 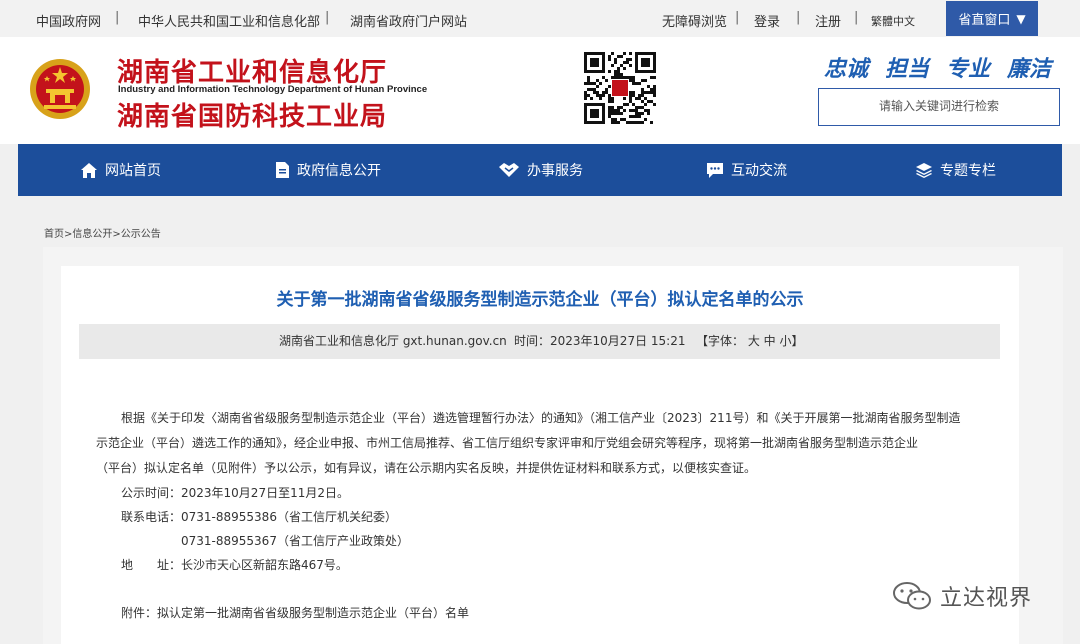 I want to click on nav-interaction-label: 互动交流, so click(x=759, y=171).